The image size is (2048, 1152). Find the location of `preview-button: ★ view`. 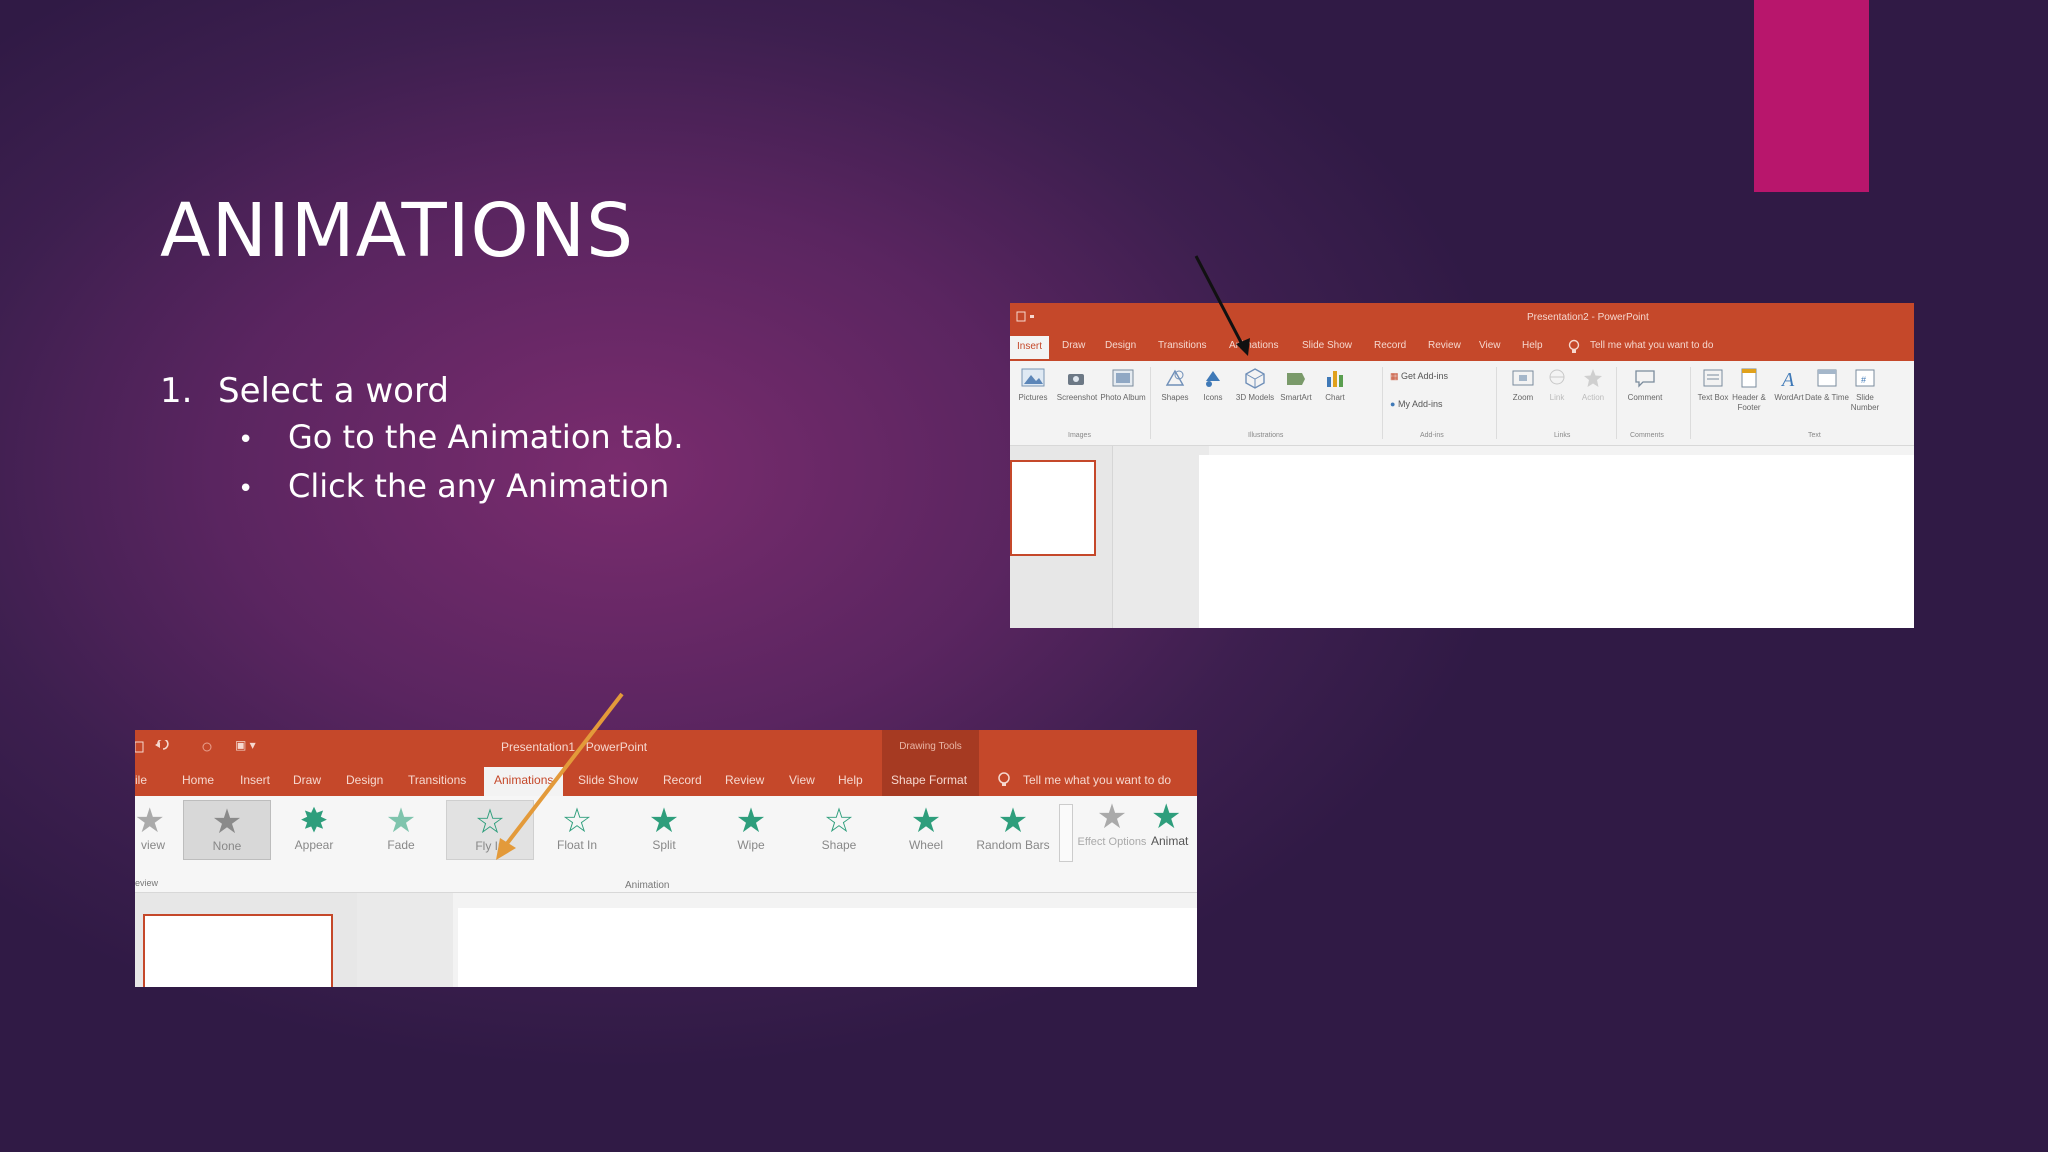

preview-button: ★ view is located at coordinates (150, 829).